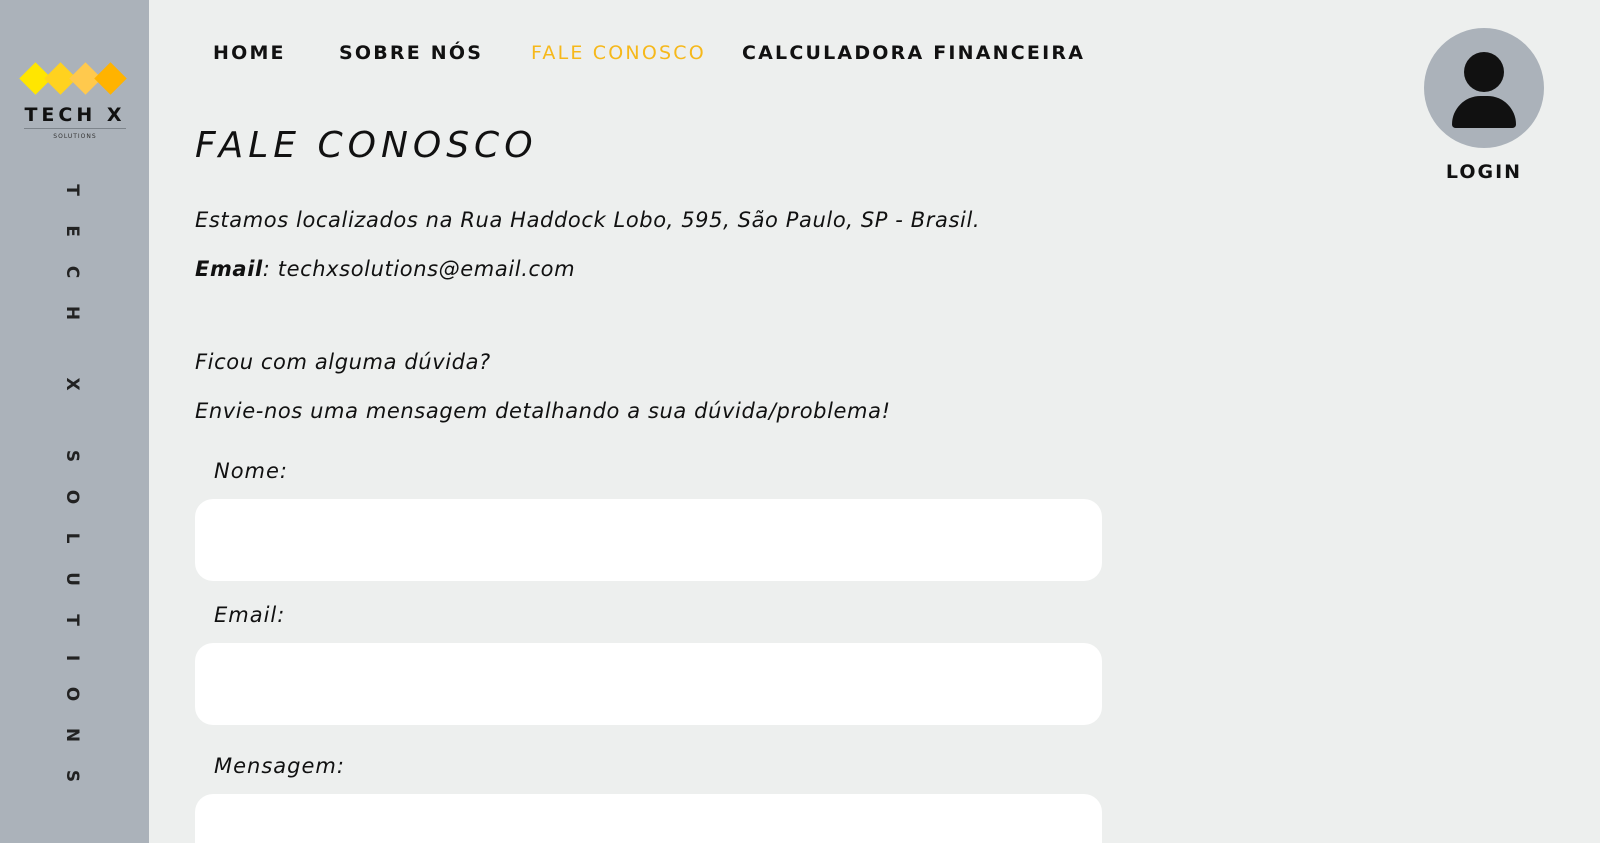 The image size is (1600, 843). Describe the element at coordinates (279, 766) in the screenshot. I see `message-label: Mensagem:` at that location.